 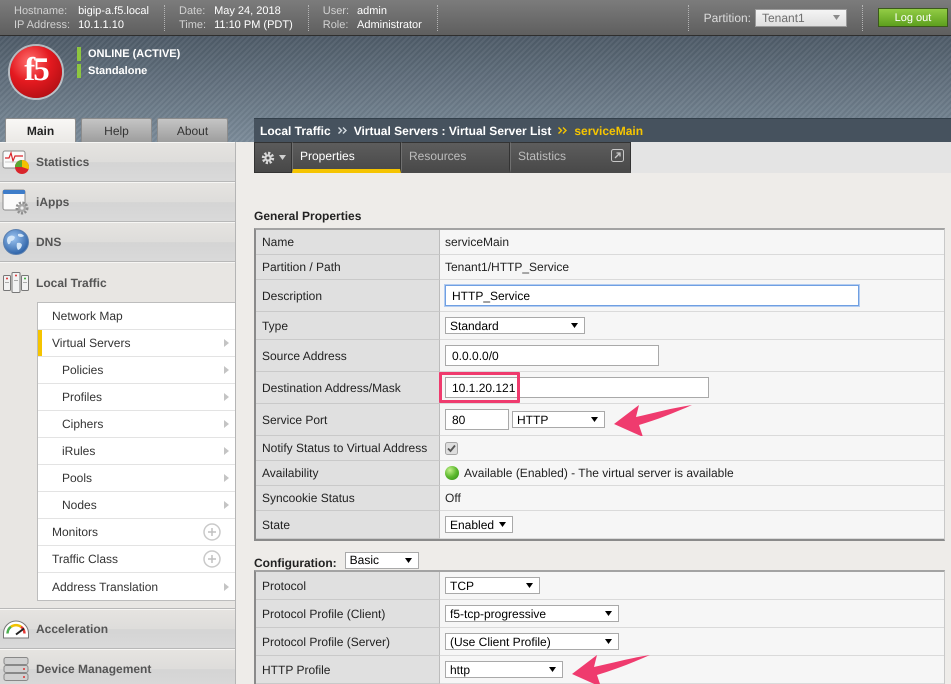 What do you see at coordinates (348, 242) in the screenshot?
I see `property-label: Name` at bounding box center [348, 242].